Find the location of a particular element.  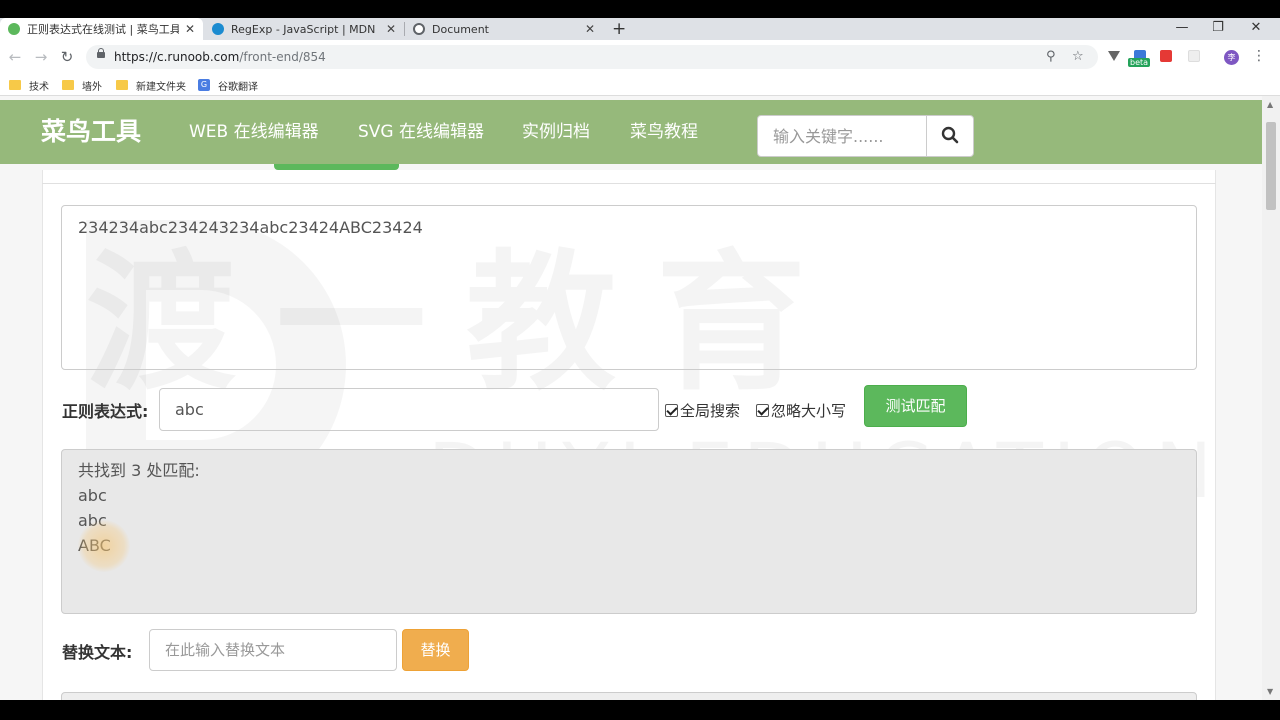

search-input is located at coordinates (842, 136).